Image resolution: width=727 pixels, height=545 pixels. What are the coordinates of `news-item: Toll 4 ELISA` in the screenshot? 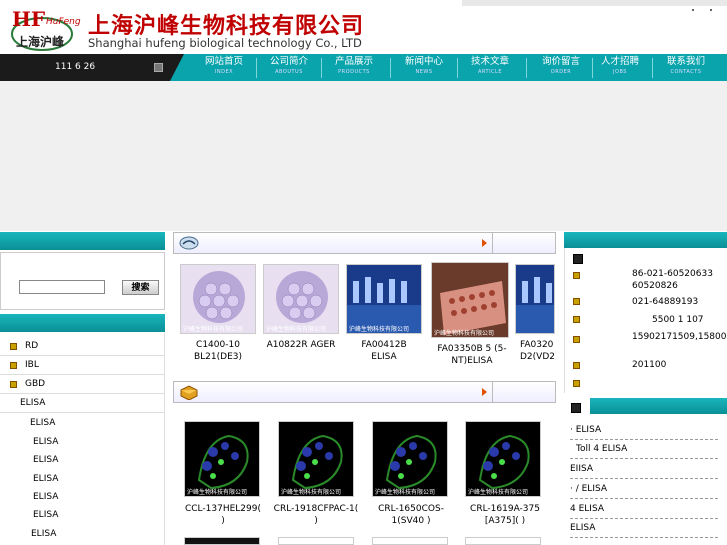 It's located at (644, 449).